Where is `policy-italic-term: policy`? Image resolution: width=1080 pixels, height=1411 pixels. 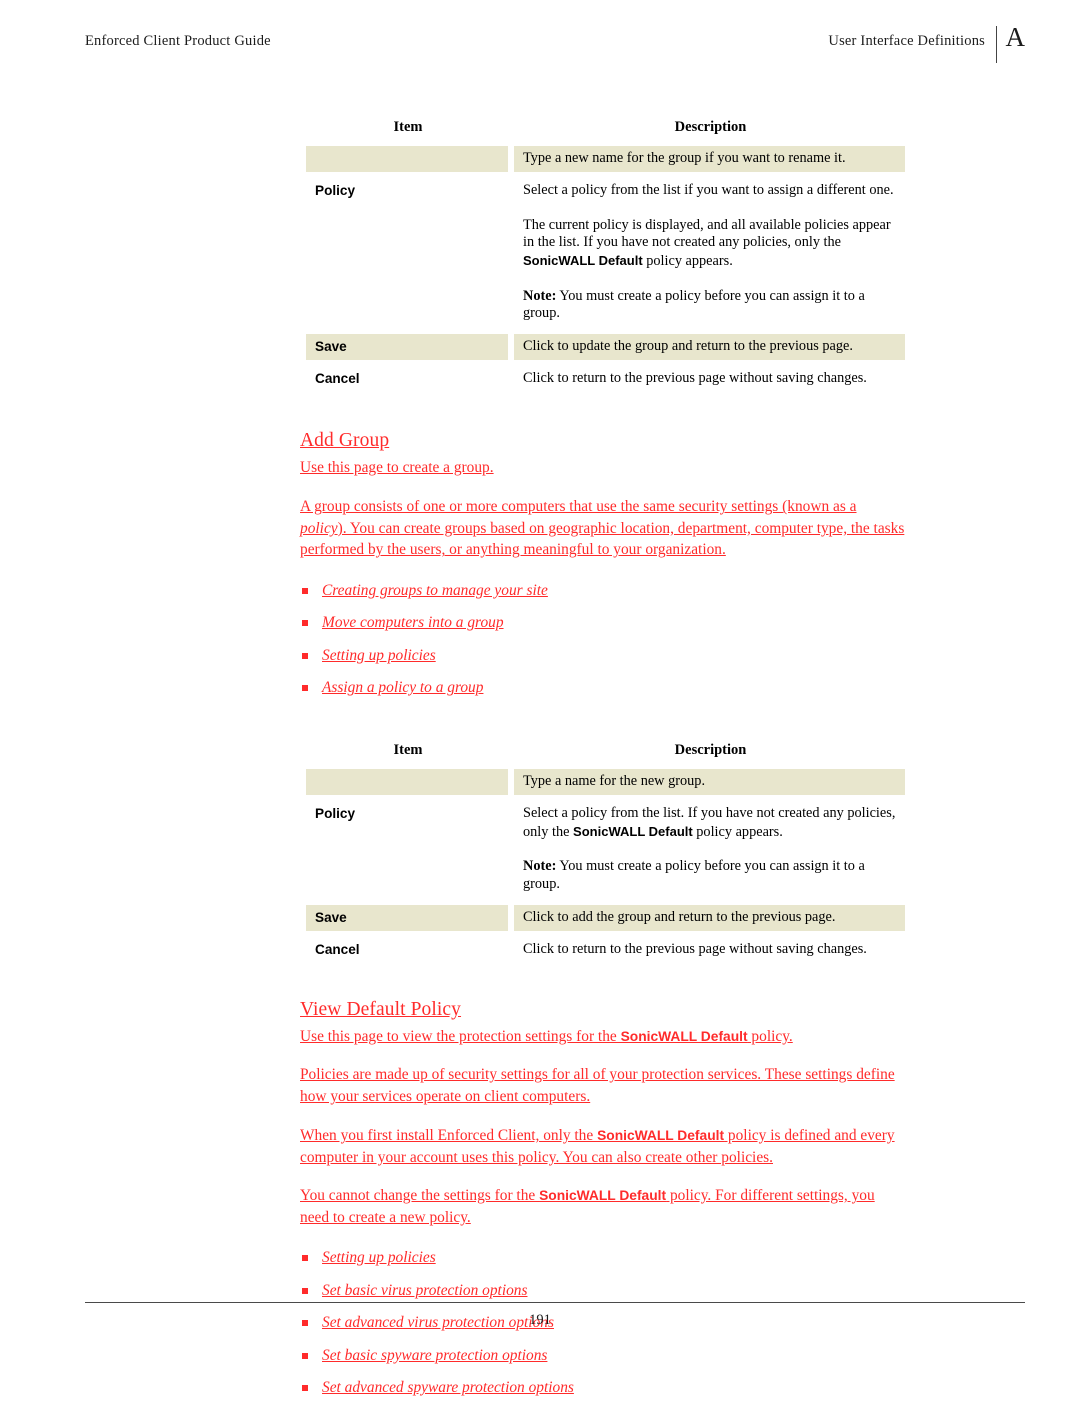 policy-italic-term: policy is located at coordinates (319, 528).